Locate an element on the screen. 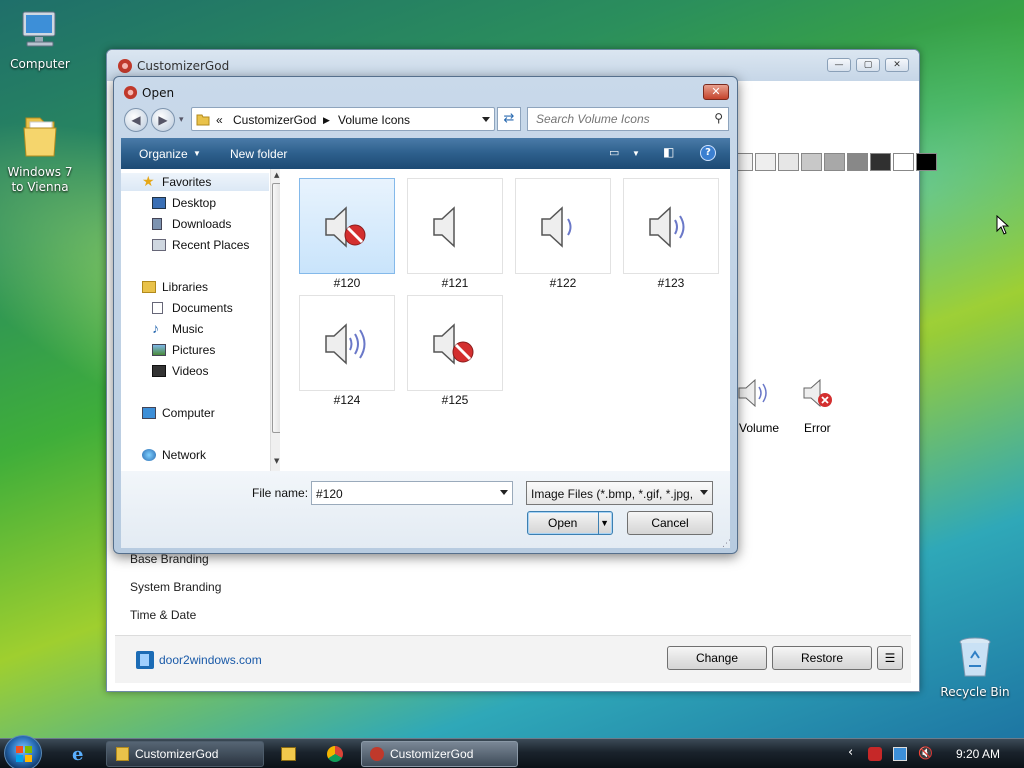 The height and width of the screenshot is (768, 1024). speaker-icon is located at coordinates (444, 227).